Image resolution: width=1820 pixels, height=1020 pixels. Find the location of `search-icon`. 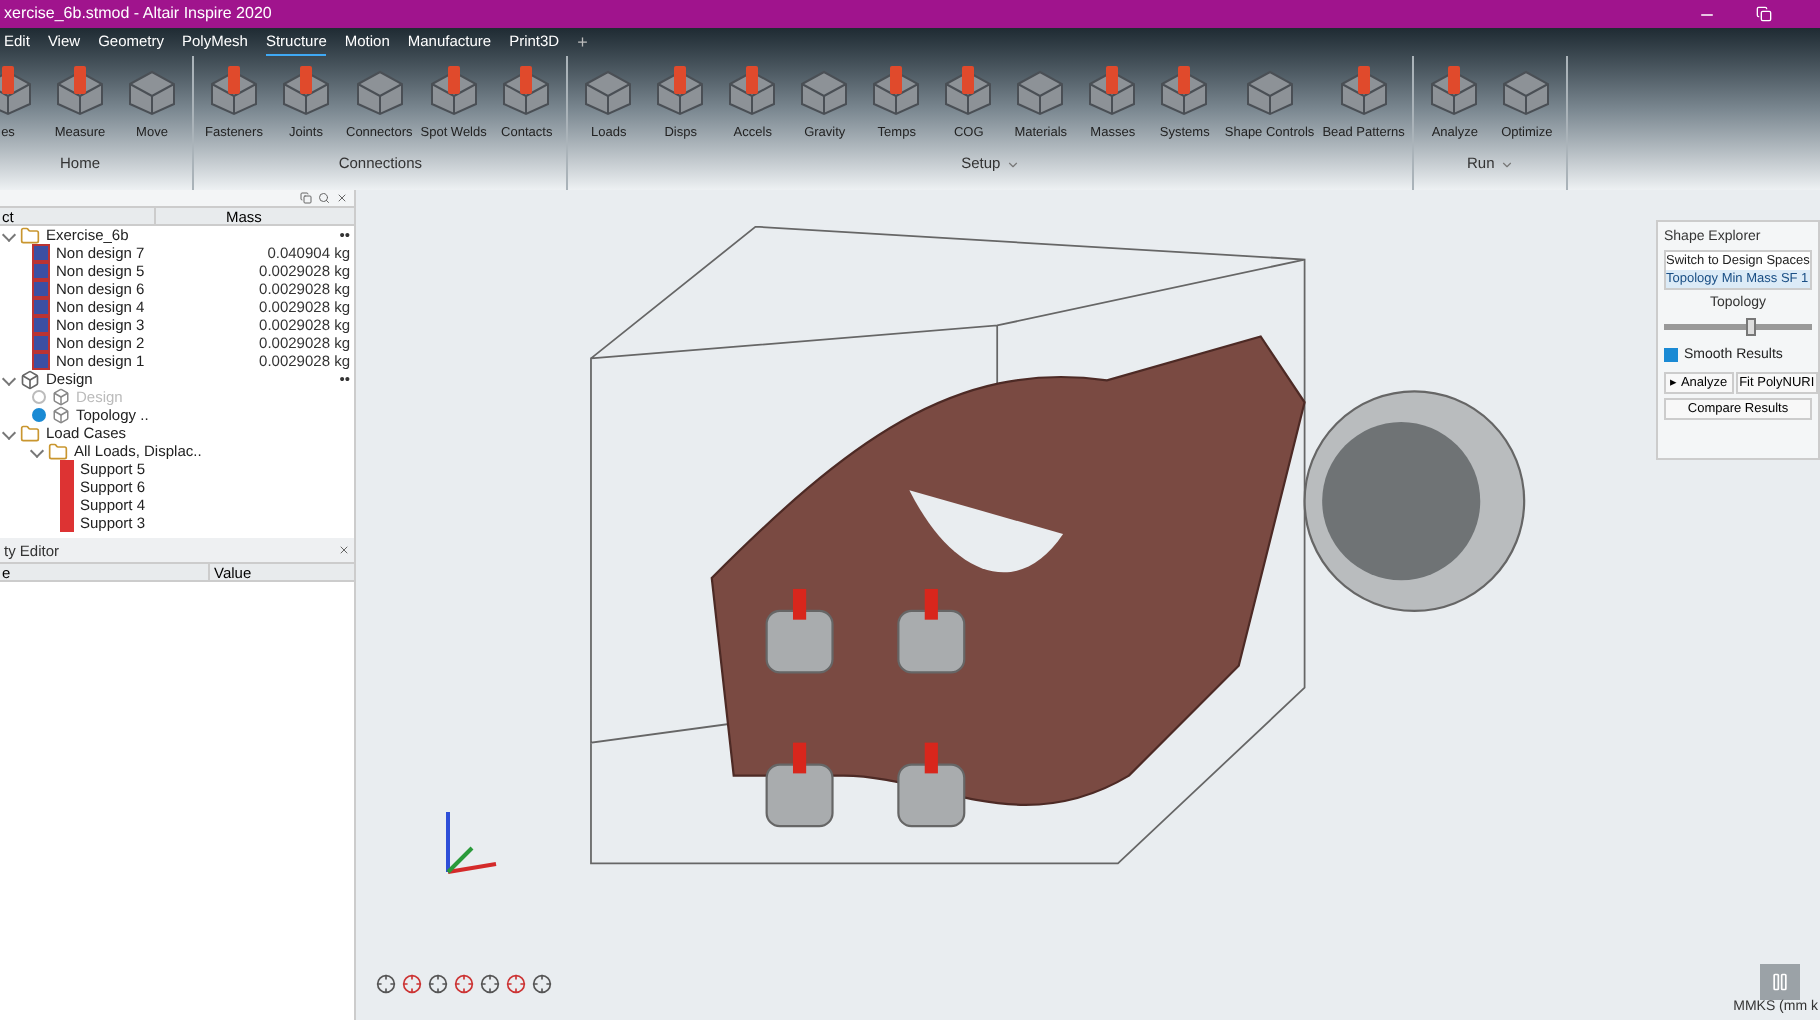

search-icon is located at coordinates (324, 198).